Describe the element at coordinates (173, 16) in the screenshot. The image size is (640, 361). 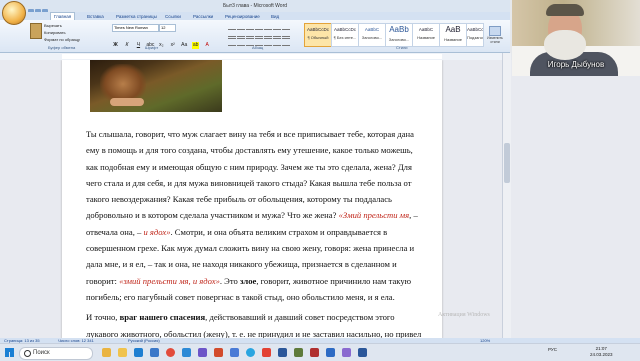
I see `tab-references: Ссылки` at that location.